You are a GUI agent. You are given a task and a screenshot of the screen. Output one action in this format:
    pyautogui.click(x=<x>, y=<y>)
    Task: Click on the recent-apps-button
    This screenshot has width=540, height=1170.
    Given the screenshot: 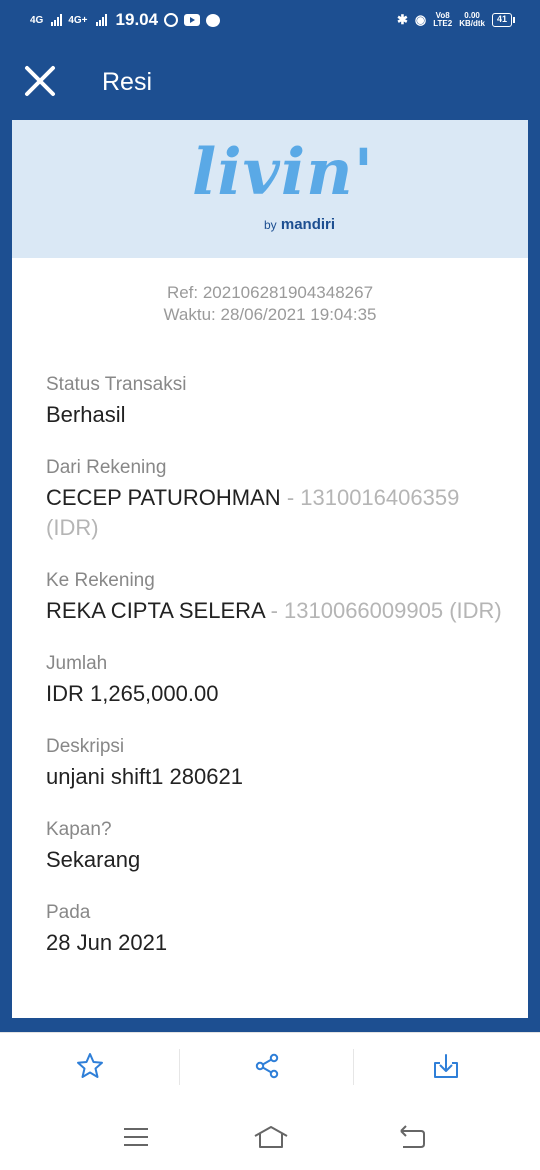 What is the action you would take?
    pyautogui.click(x=136, y=1137)
    